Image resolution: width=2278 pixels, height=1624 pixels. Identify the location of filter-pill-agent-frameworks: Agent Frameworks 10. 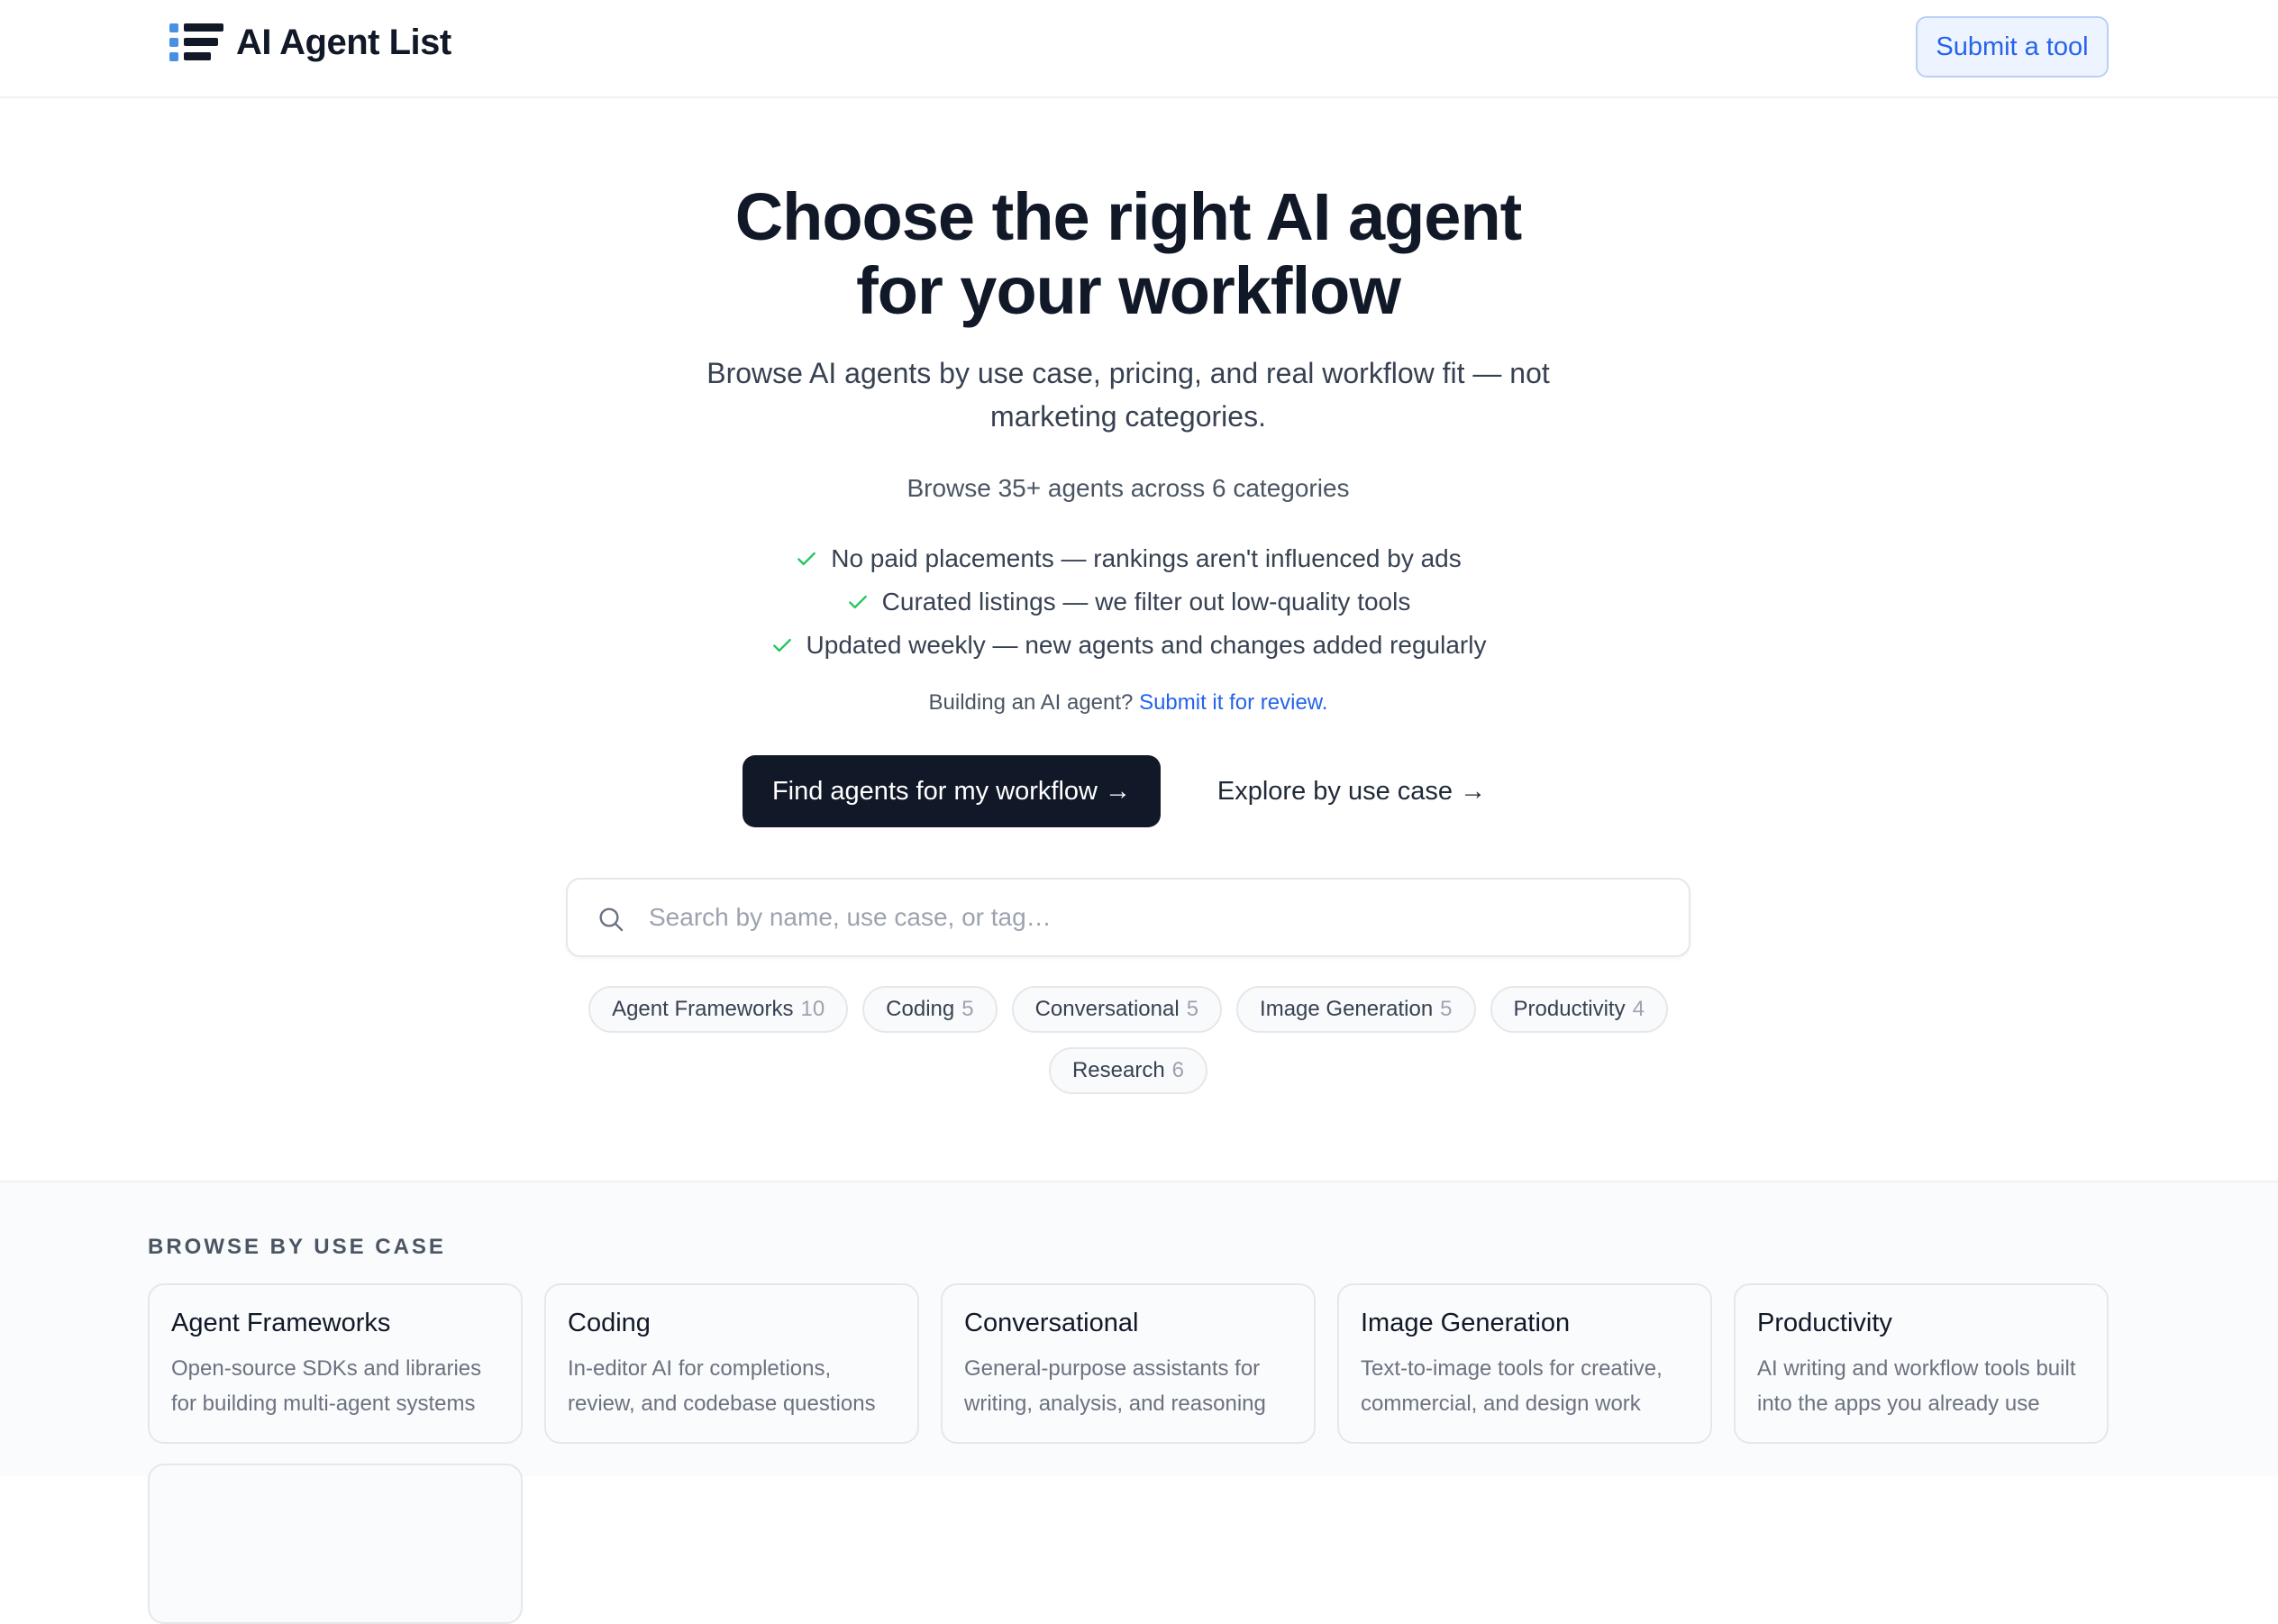
(718, 1009).